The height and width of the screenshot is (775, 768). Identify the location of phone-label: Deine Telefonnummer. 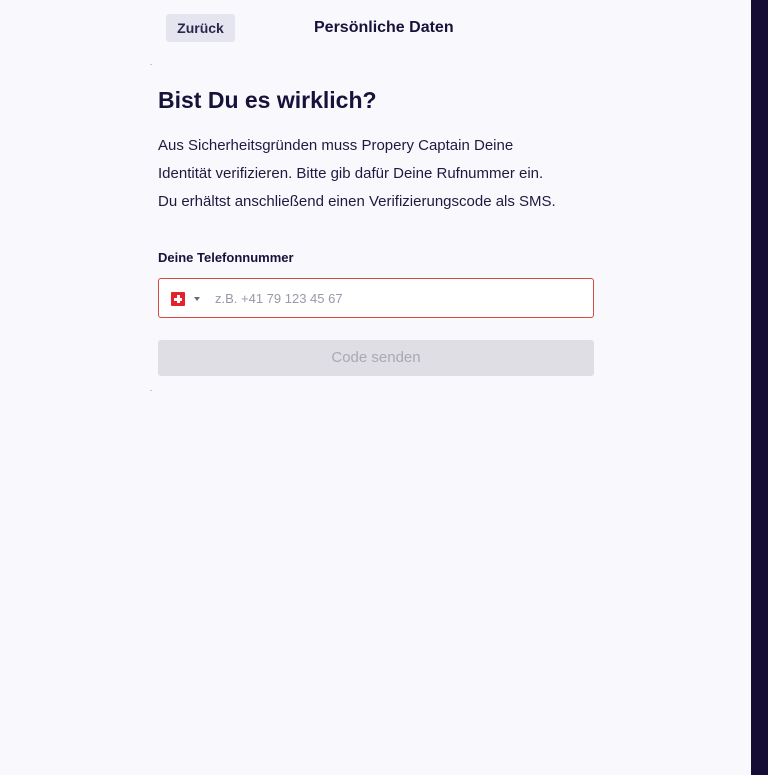
(226, 257).